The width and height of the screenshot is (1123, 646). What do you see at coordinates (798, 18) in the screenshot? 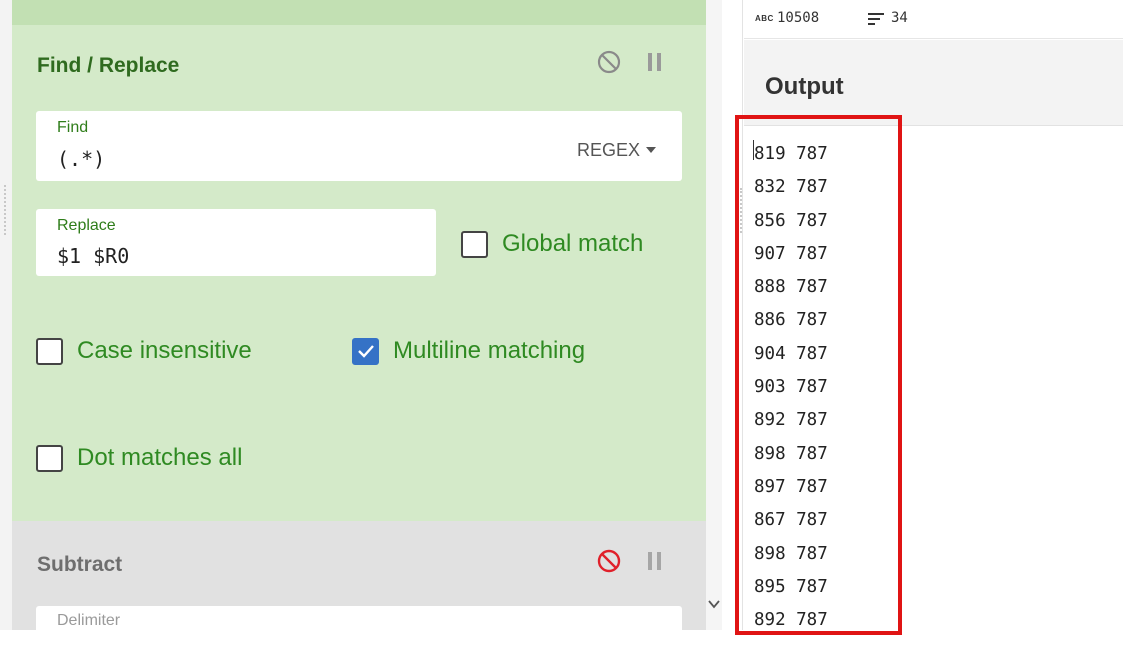
I see `character-count: 10508` at bounding box center [798, 18].